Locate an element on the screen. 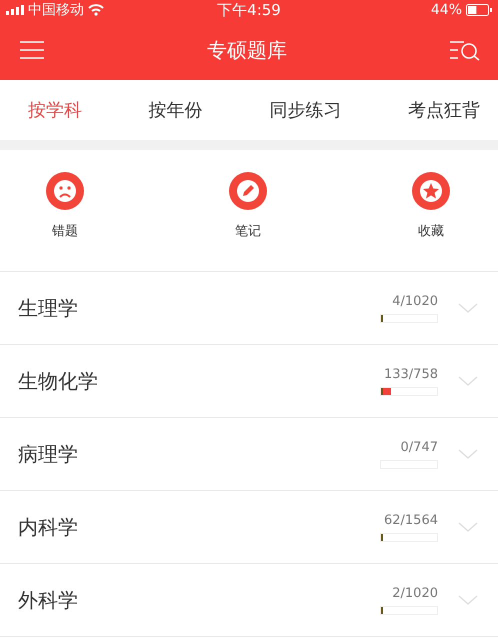  shortcut-label: 笔记 is located at coordinates (248, 231).